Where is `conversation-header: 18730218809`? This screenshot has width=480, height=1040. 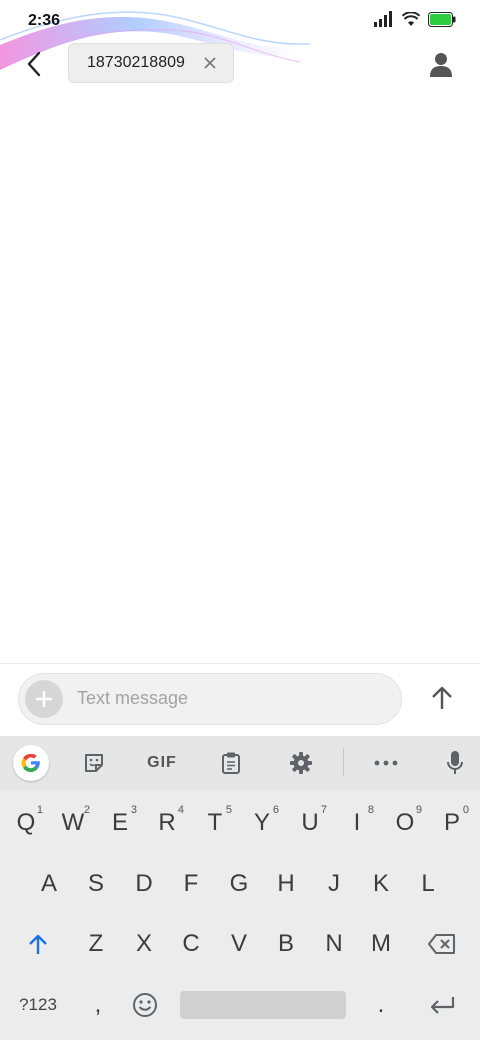 conversation-header: 18730218809 is located at coordinates (240, 64).